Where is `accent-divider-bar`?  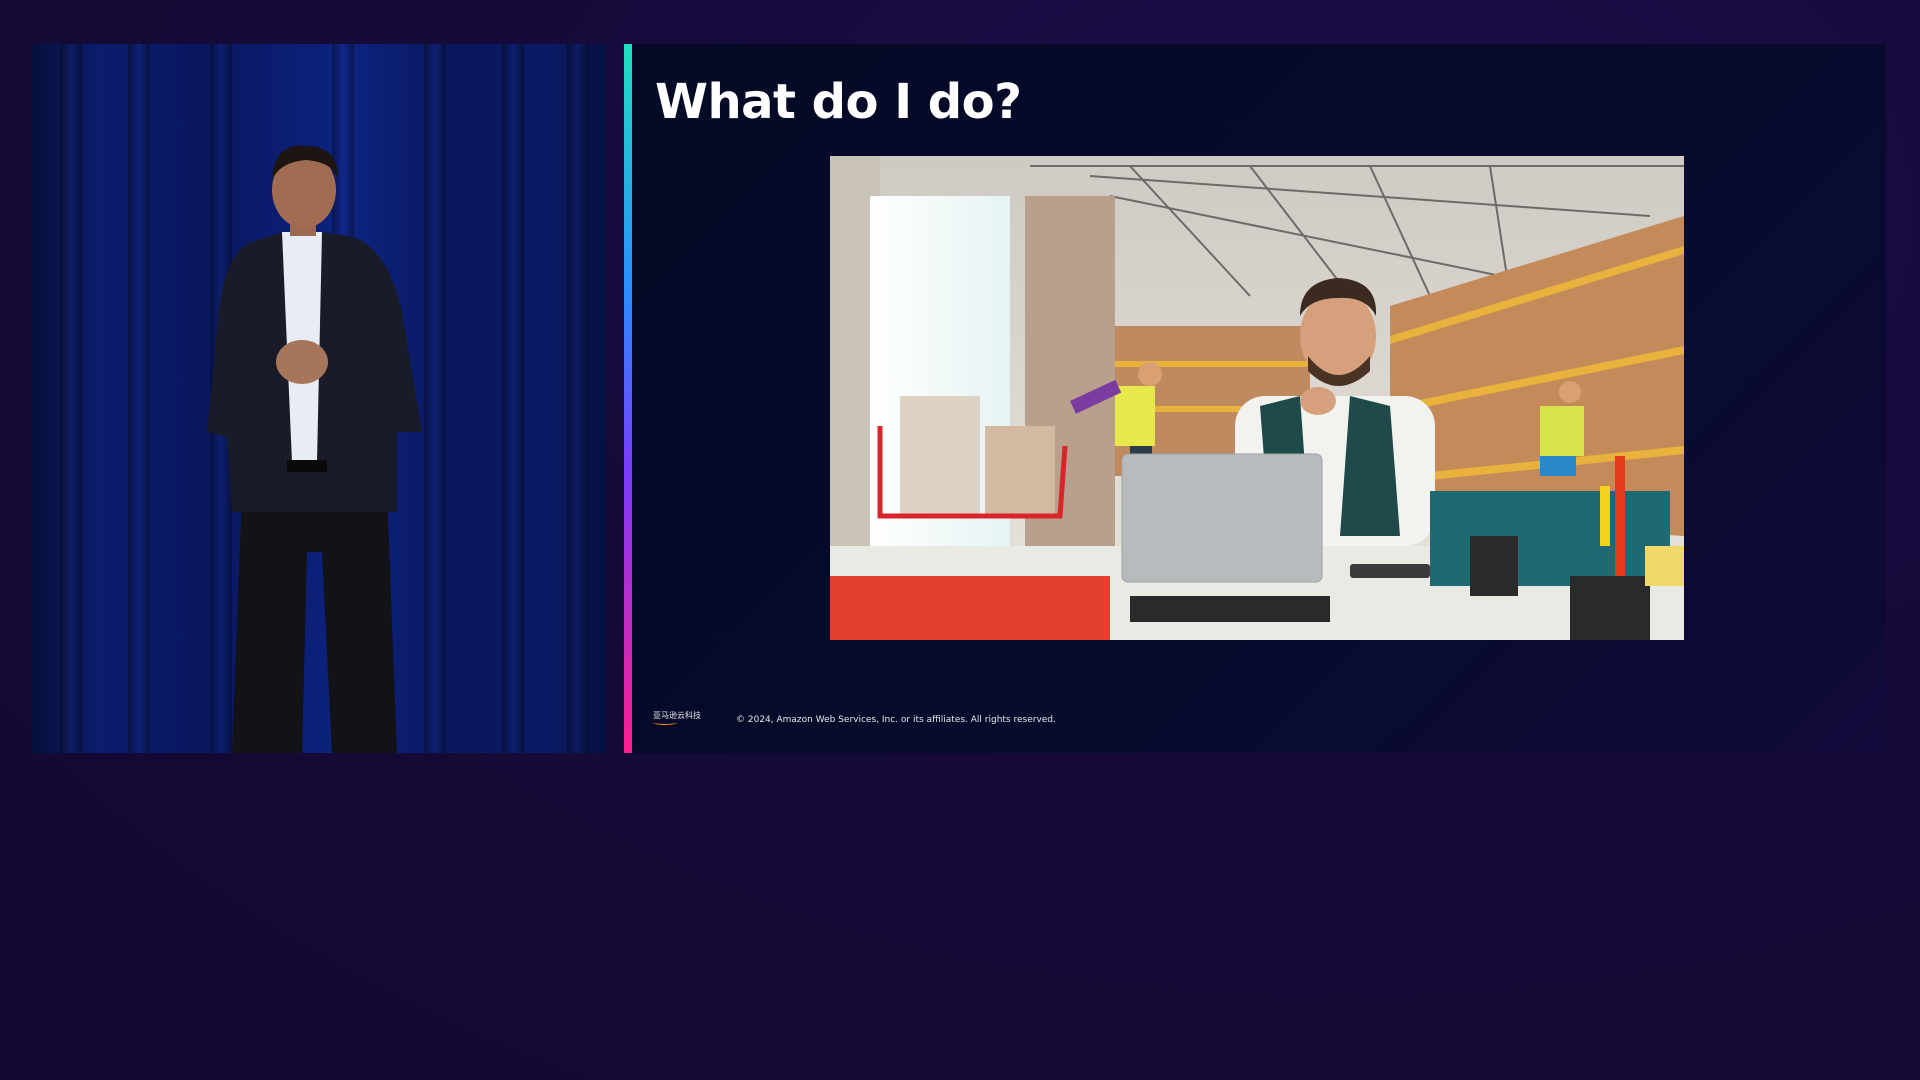
accent-divider-bar is located at coordinates (628, 398).